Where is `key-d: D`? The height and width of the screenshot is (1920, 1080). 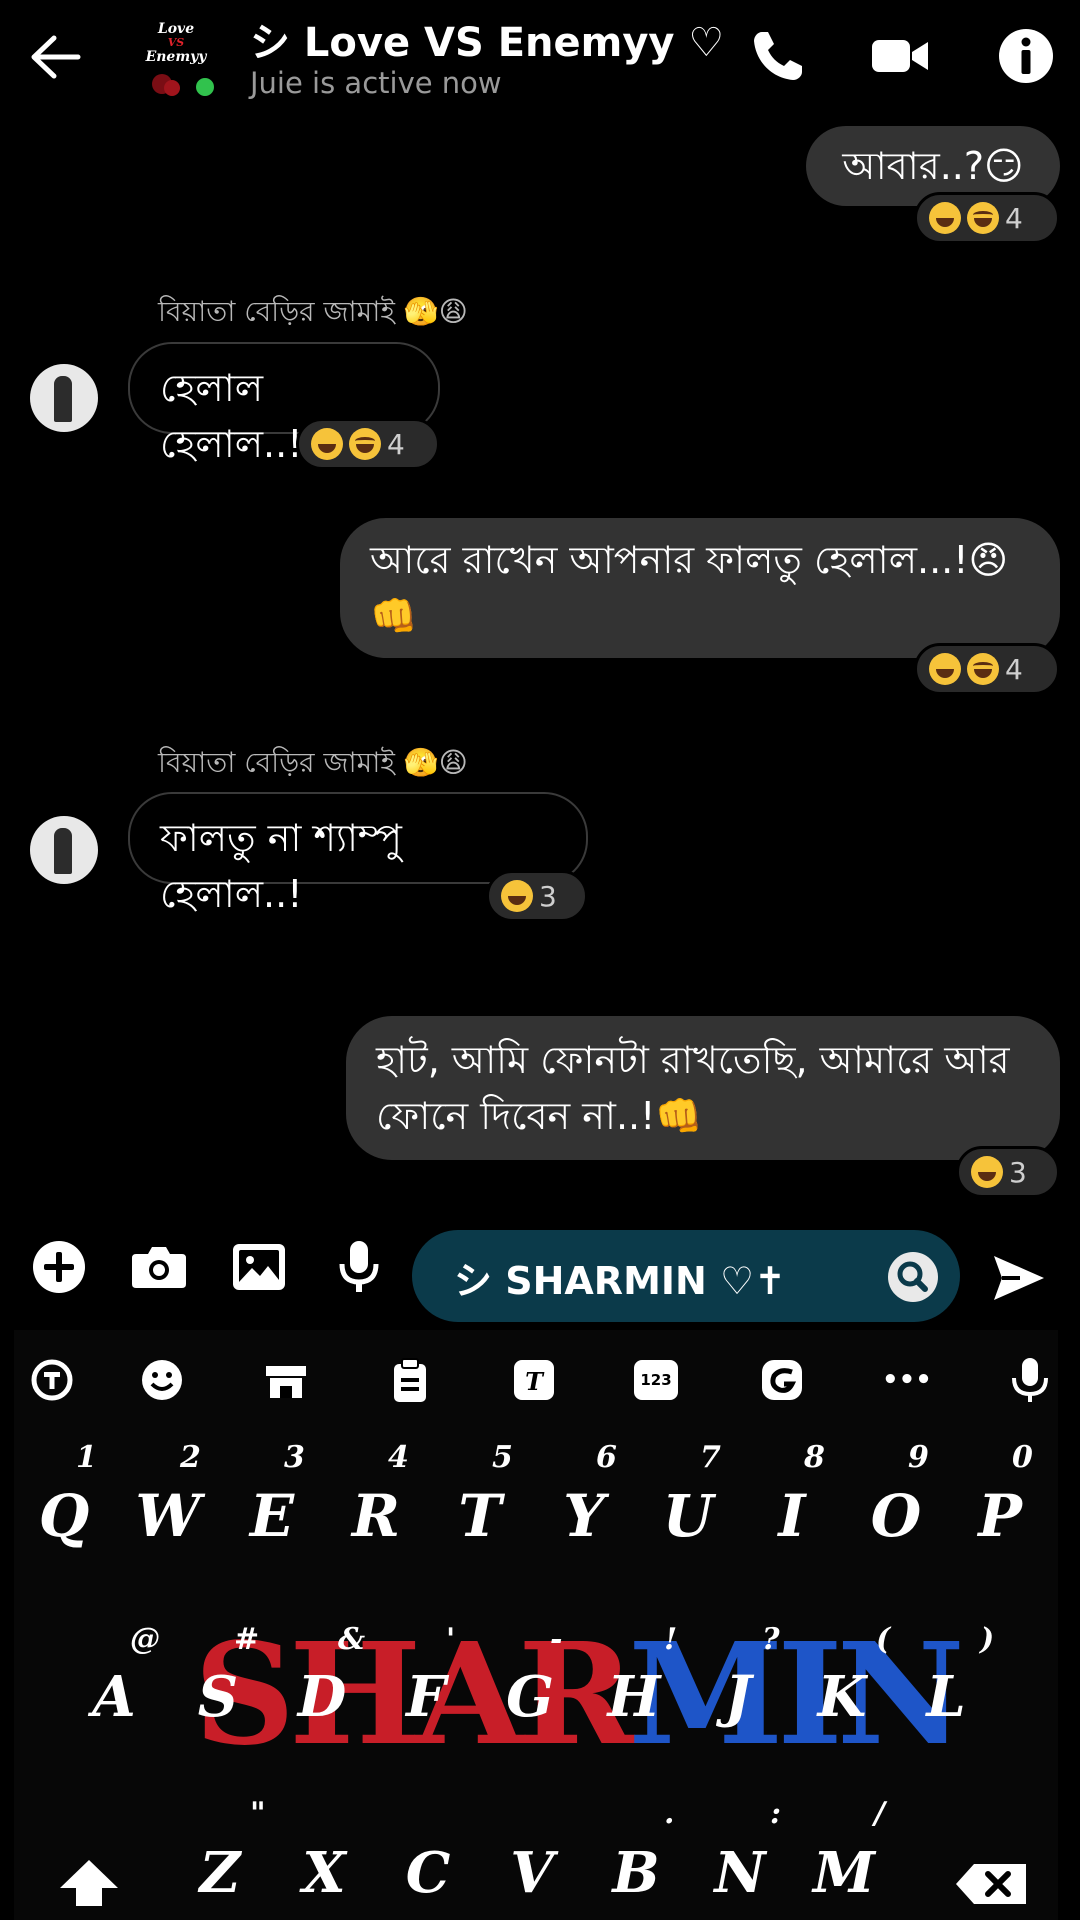 key-d: D is located at coordinates (322, 1697).